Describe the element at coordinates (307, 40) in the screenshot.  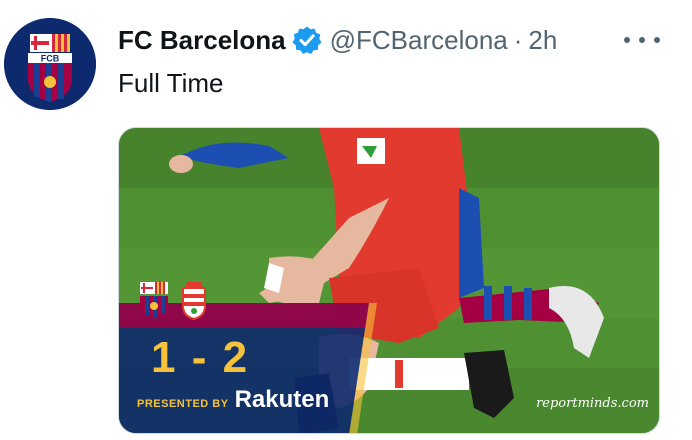
I see `verified-badge-icon` at that location.